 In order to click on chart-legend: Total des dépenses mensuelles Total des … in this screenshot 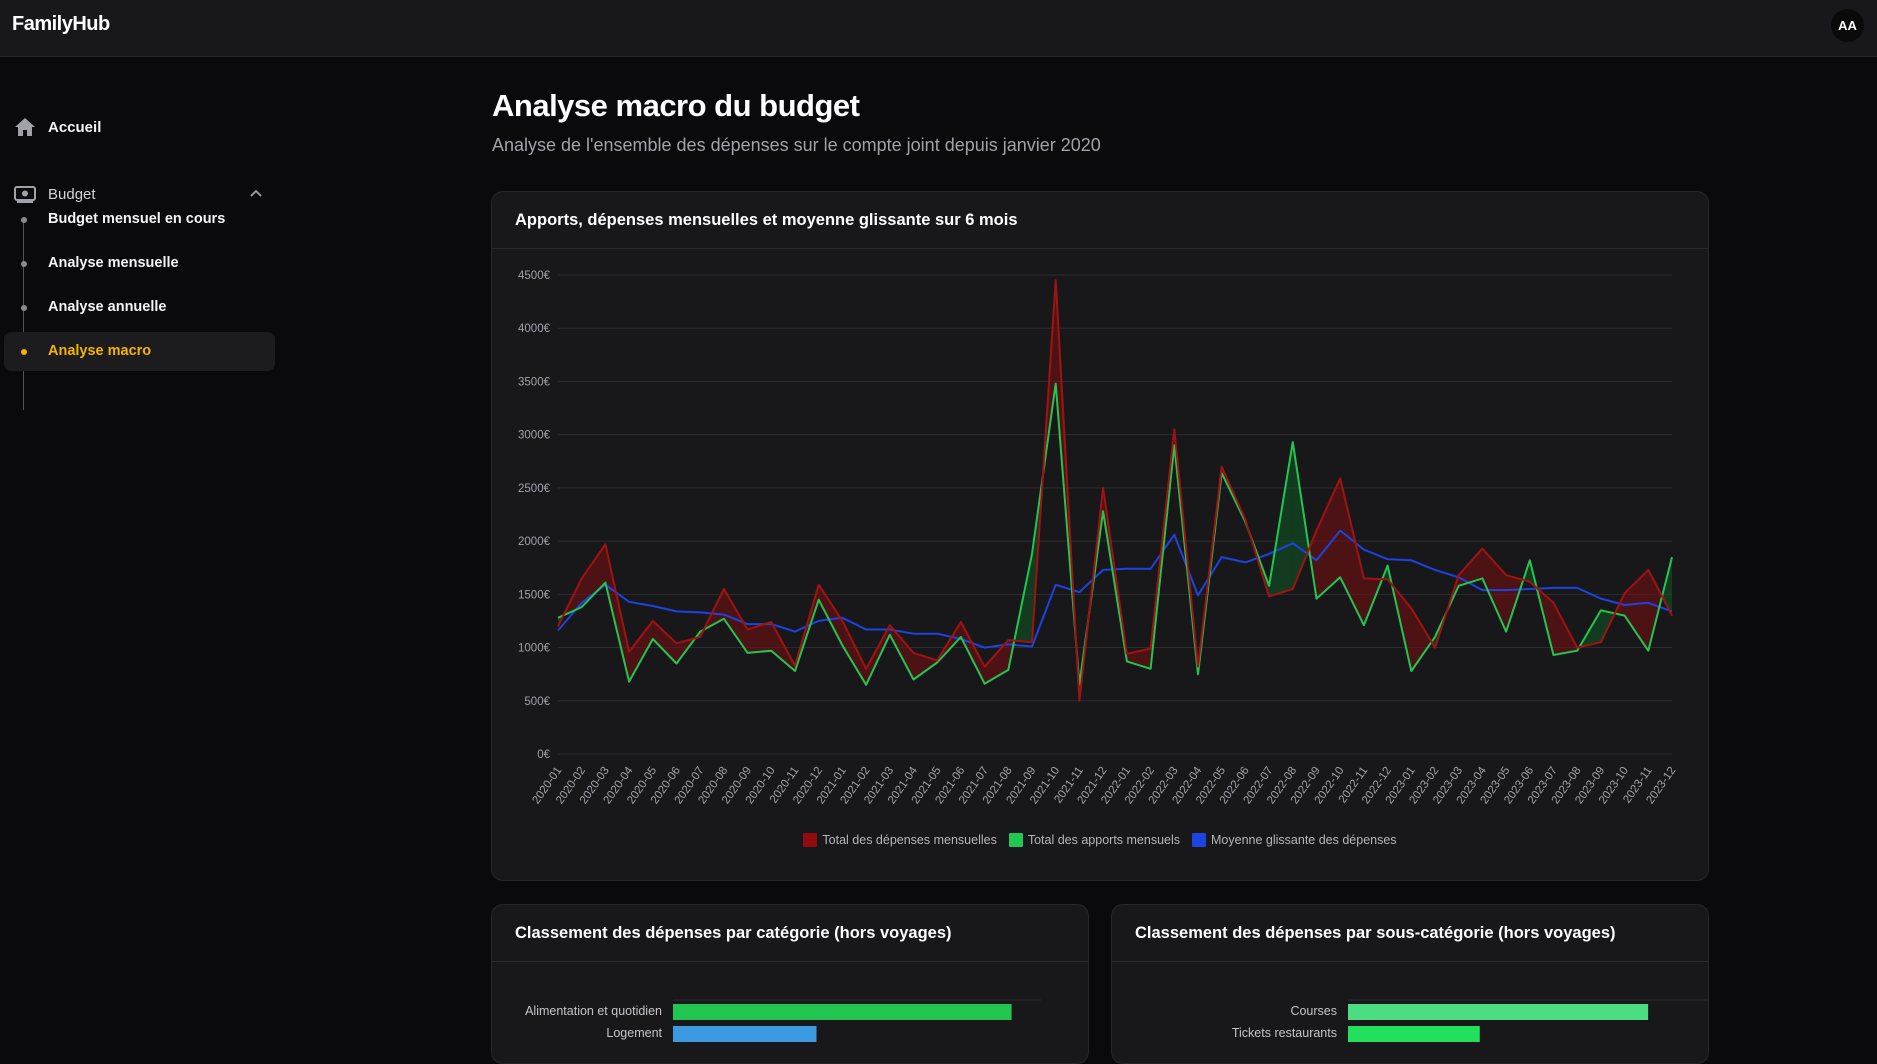, I will do `click(1100, 840)`.